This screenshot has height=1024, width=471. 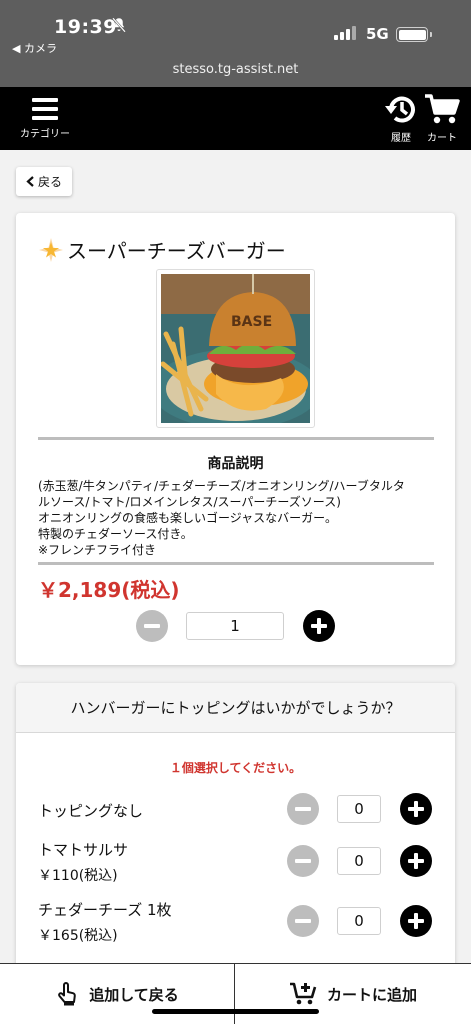 I want to click on decrease-quantity-button, so click(x=152, y=626).